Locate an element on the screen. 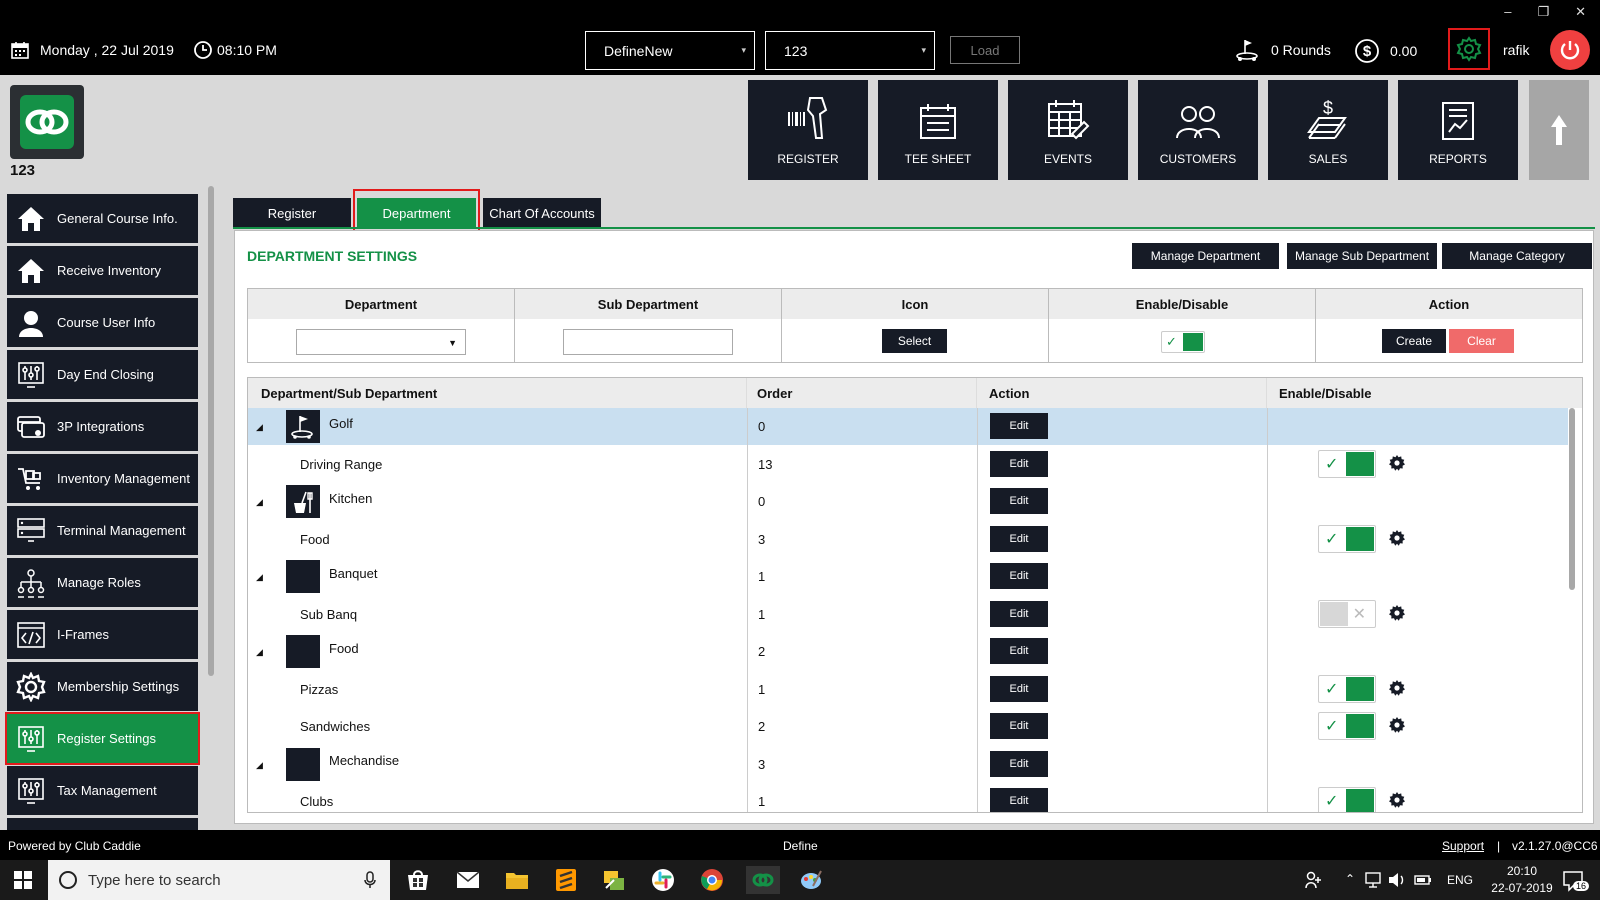 Image resolution: width=1600 pixels, height=900 pixels. sidebar-item-course-user-info: Course User Info is located at coordinates (102, 322).